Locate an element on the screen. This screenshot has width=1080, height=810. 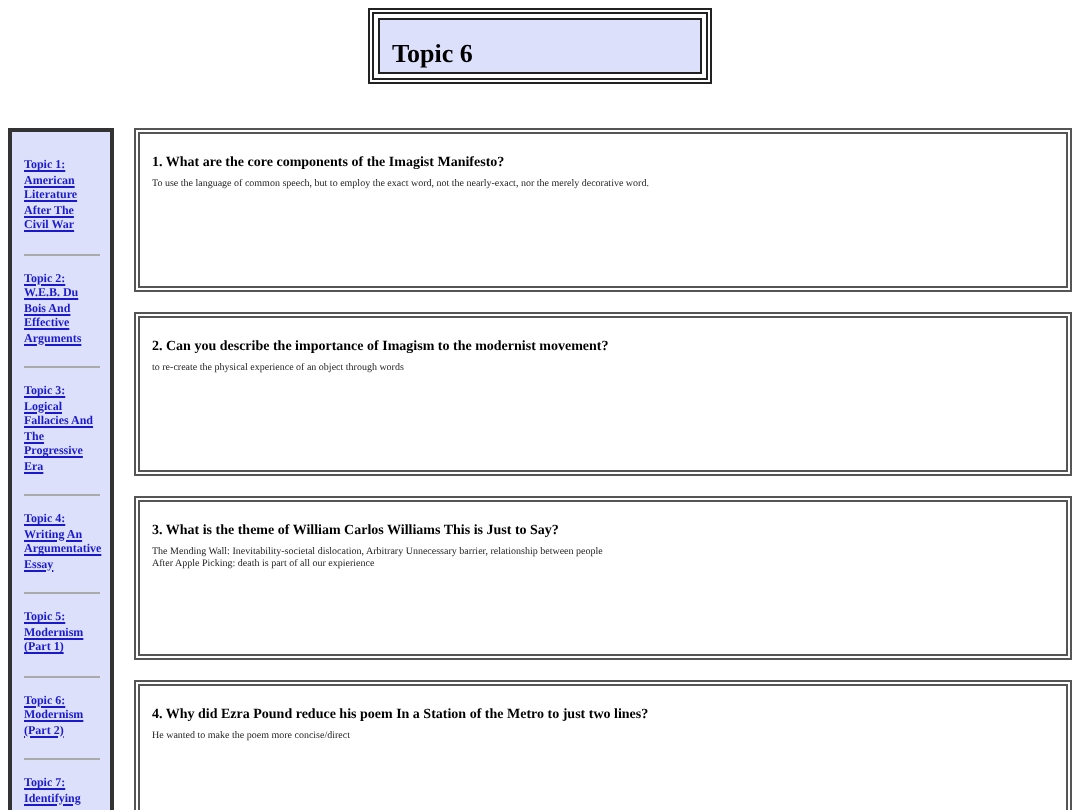
page-title: Topic 6 is located at coordinates (432, 53).